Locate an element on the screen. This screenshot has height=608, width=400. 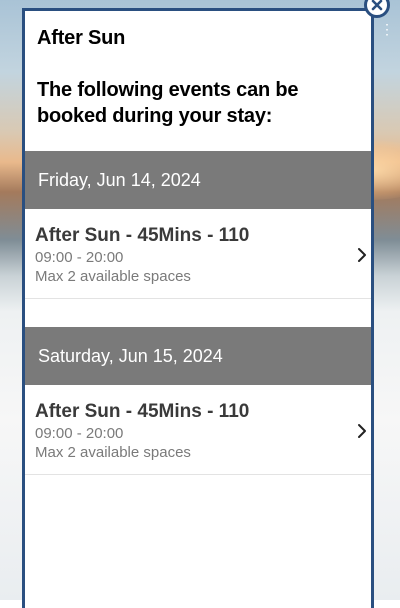
date-header: Friday, Jun 14, 2024 is located at coordinates (198, 180).